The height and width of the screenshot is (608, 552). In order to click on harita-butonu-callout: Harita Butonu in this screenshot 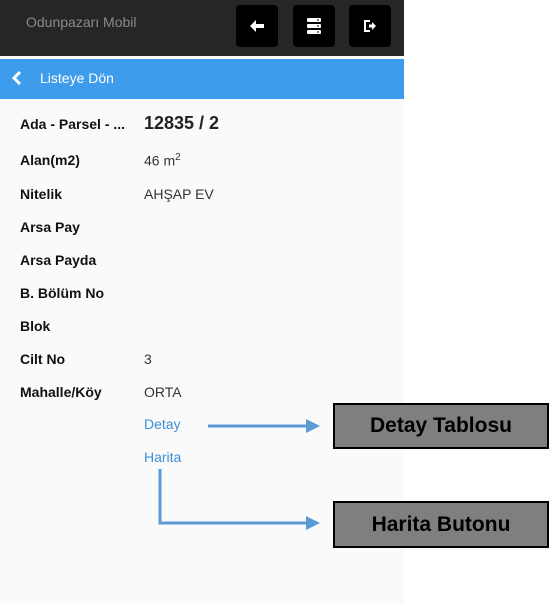, I will do `click(441, 524)`.